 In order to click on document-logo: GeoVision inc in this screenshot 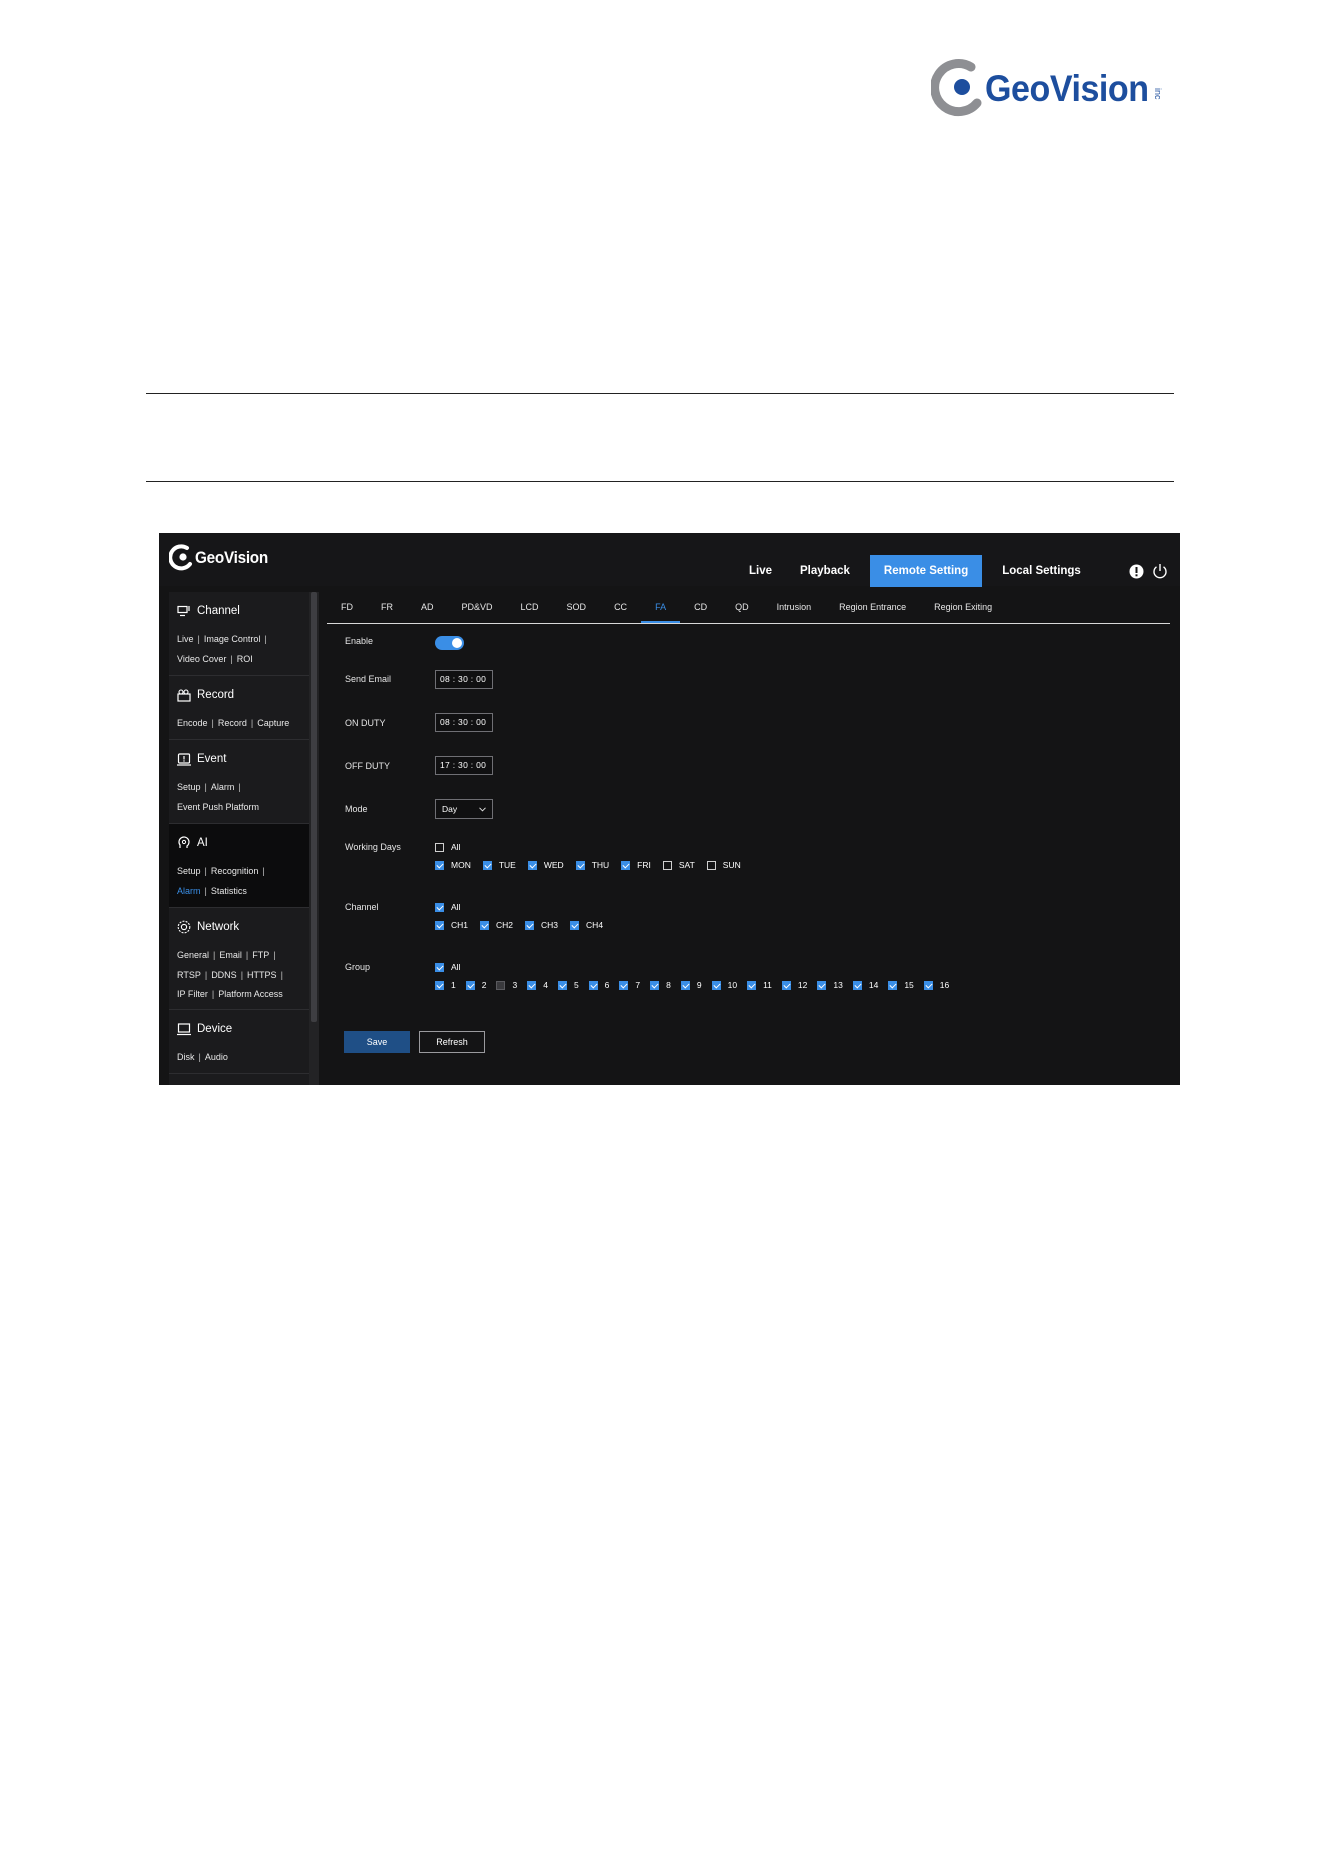, I will do `click(1051, 89)`.